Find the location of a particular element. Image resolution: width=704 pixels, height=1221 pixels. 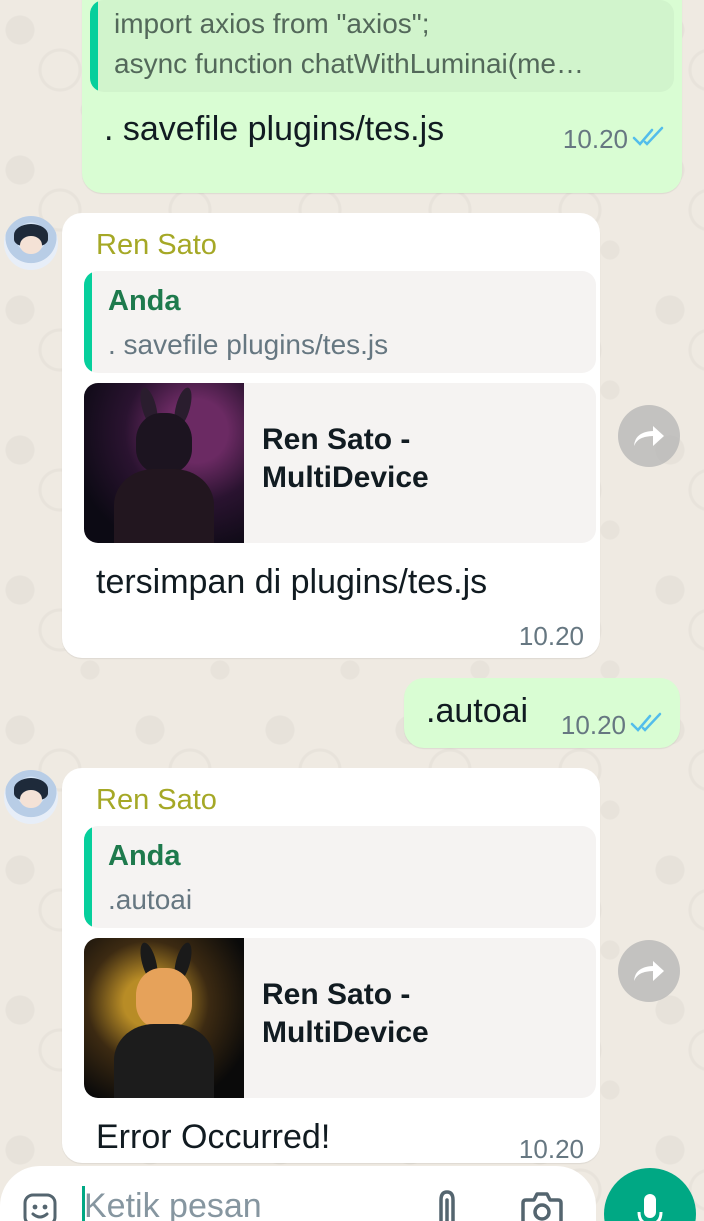

attach-icon is located at coordinates (447, 1204).